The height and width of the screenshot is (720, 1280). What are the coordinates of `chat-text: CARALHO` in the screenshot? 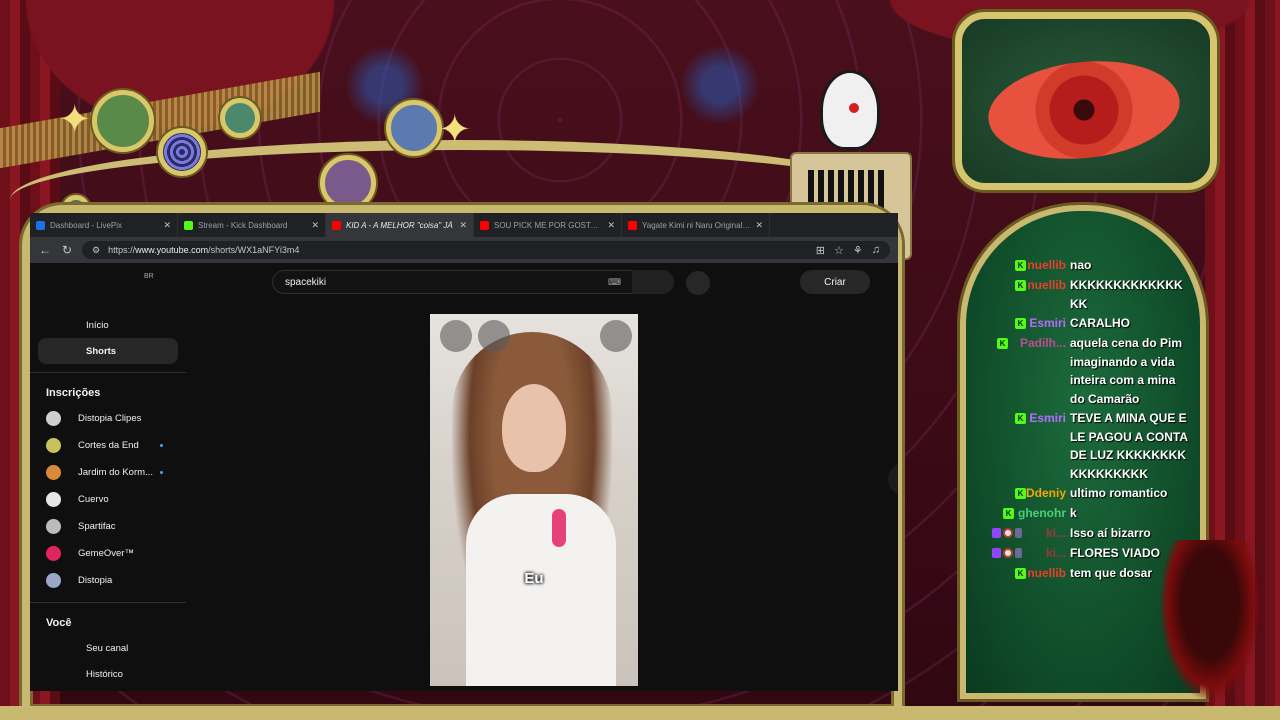 It's located at (1100, 323).